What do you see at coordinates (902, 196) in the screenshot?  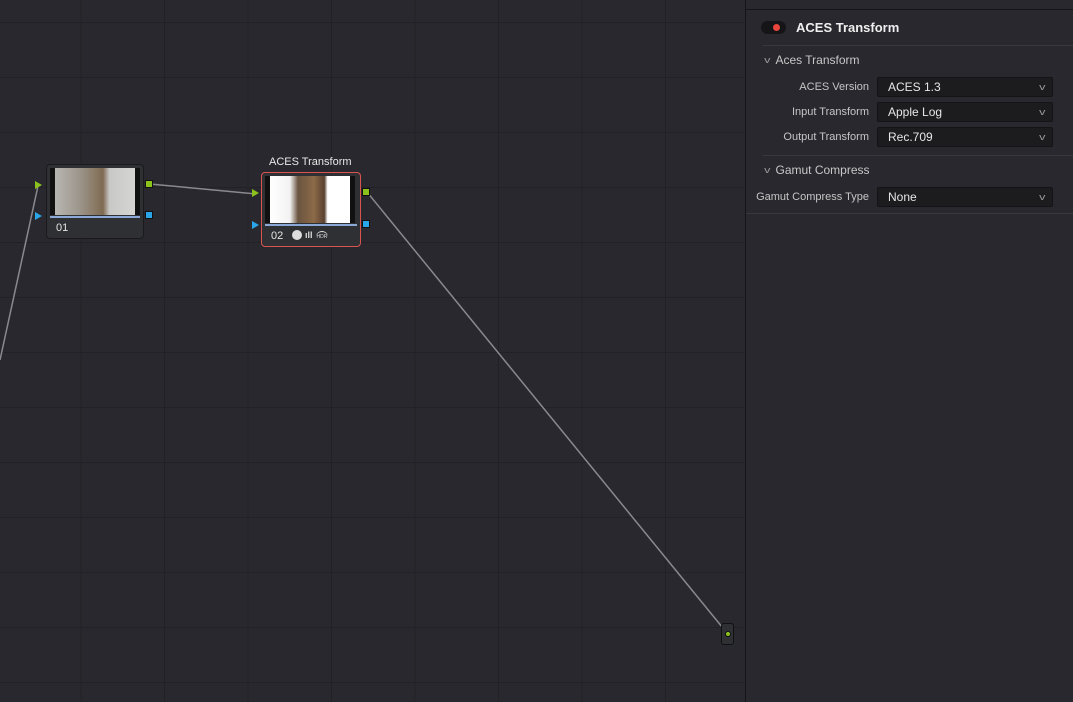 I see `select-value: None` at bounding box center [902, 196].